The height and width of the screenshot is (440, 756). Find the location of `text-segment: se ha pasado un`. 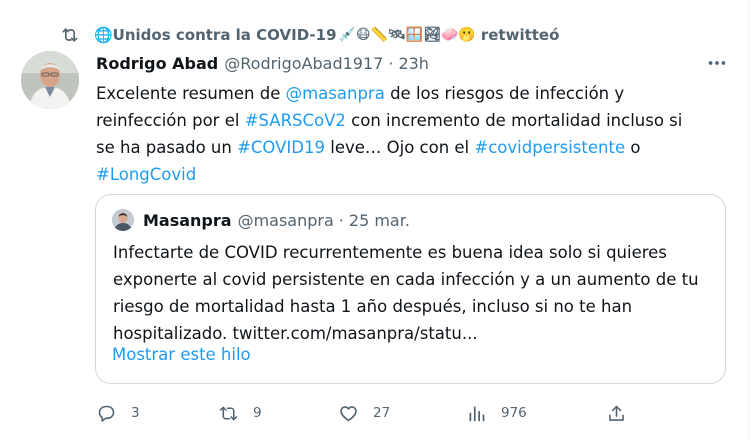

text-segment: se ha pasado un is located at coordinates (167, 147).